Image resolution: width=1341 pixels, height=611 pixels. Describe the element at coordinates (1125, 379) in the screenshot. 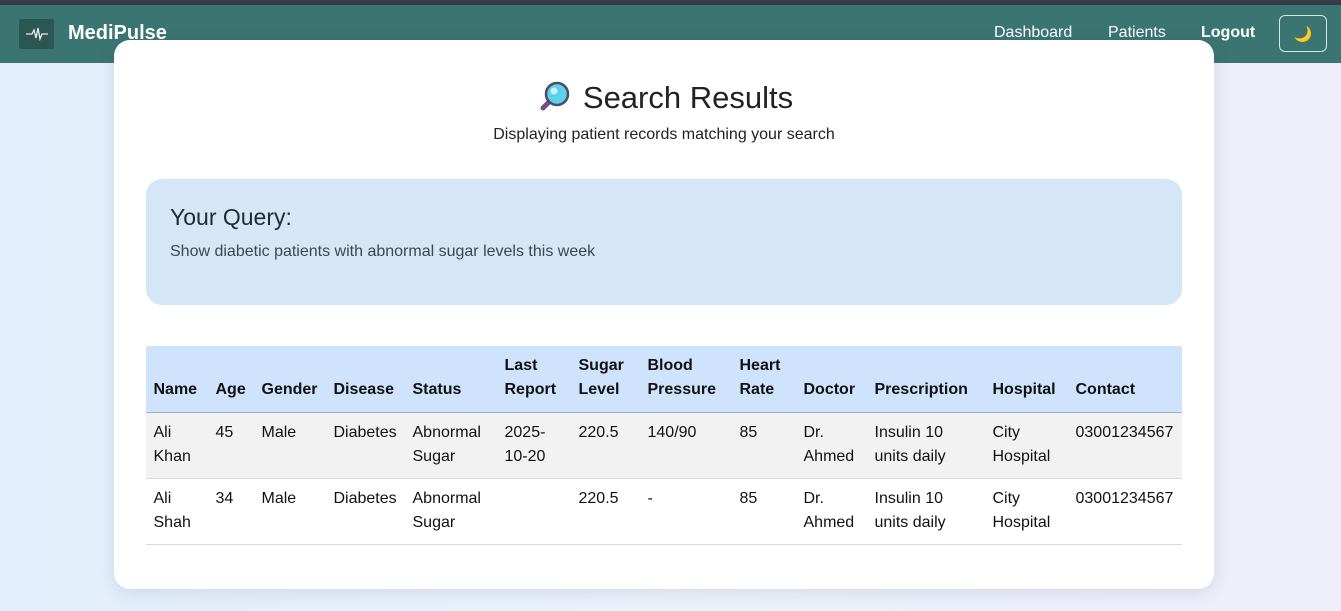

I see `column-header-contact: Contact` at that location.